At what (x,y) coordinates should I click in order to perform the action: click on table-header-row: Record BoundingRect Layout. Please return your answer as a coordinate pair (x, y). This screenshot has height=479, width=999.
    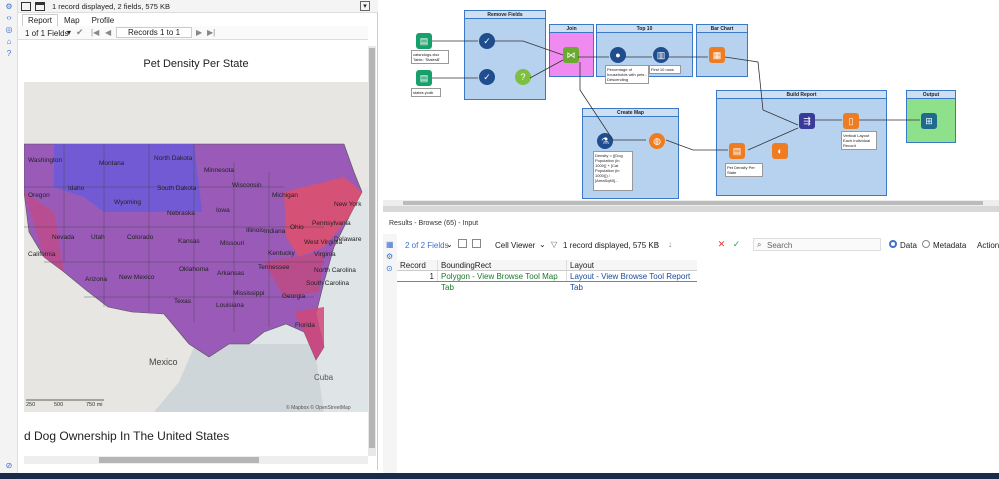
    Looking at the image, I should click on (547, 265).